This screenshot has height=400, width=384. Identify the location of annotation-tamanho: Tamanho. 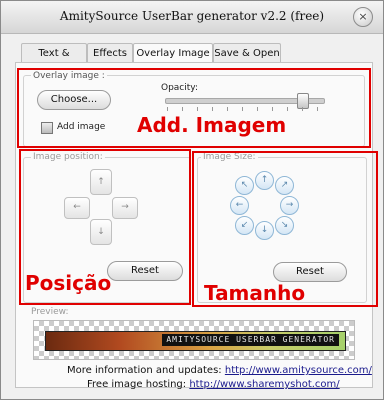
(255, 293).